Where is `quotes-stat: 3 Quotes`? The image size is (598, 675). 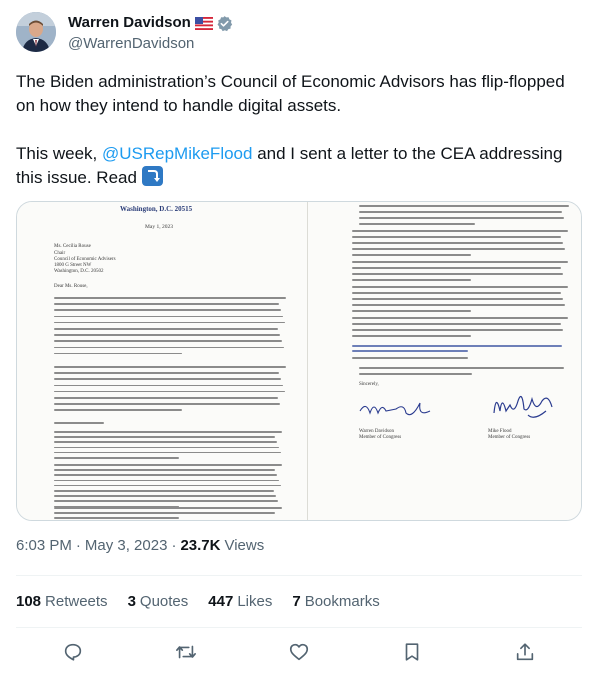 quotes-stat: 3 Quotes is located at coordinates (158, 601).